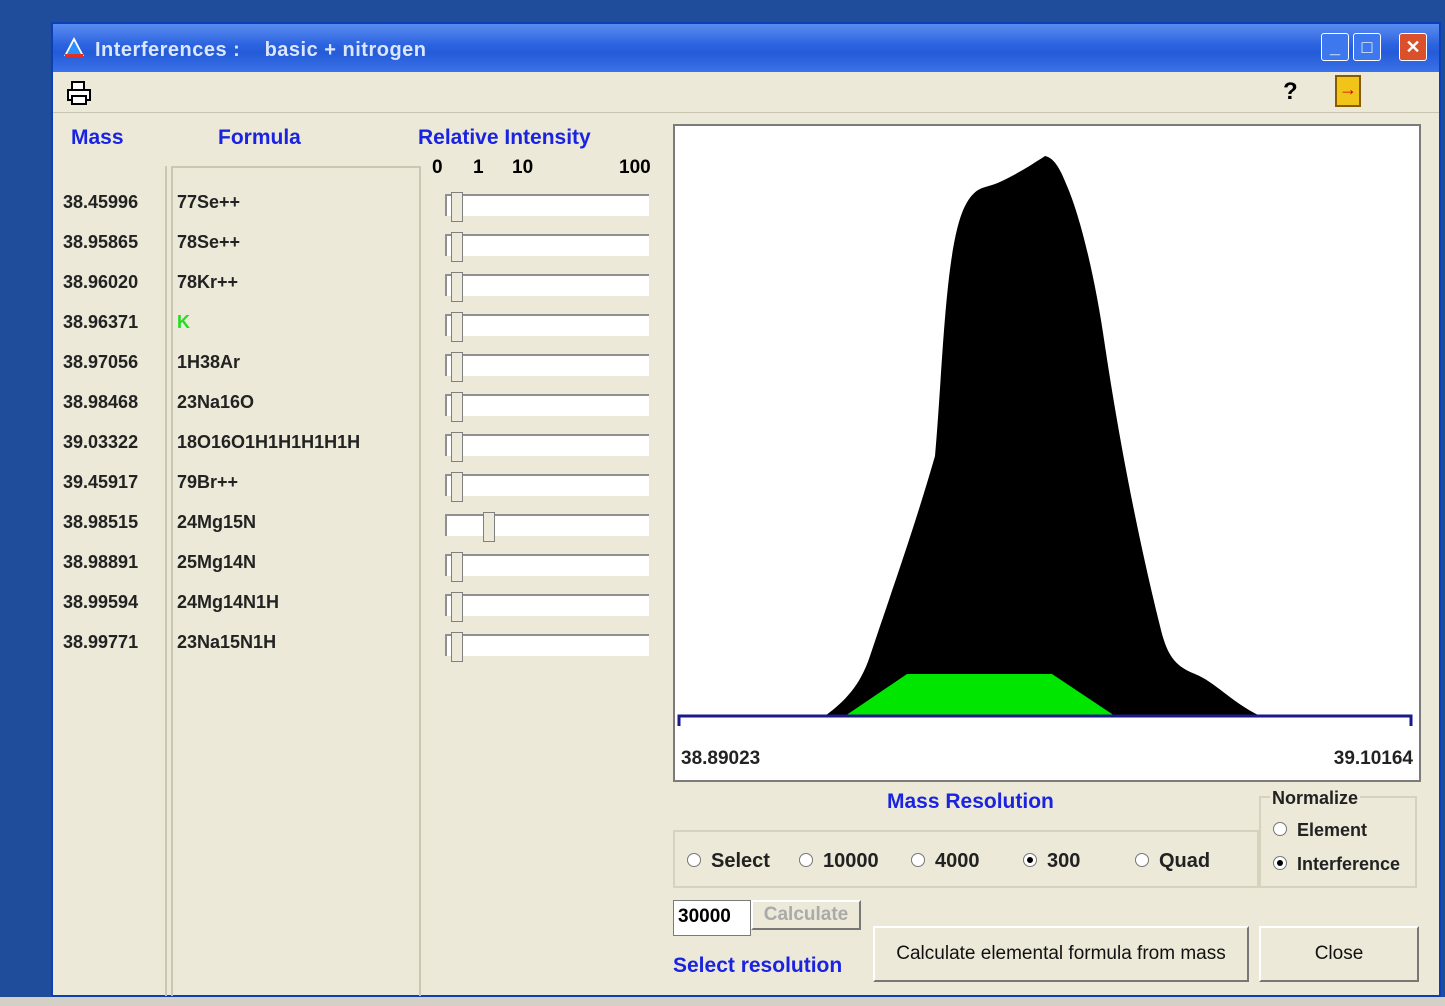 The width and height of the screenshot is (1445, 1006). I want to click on interference-row: 38.98891 25Mg14N, so click(353, 572).